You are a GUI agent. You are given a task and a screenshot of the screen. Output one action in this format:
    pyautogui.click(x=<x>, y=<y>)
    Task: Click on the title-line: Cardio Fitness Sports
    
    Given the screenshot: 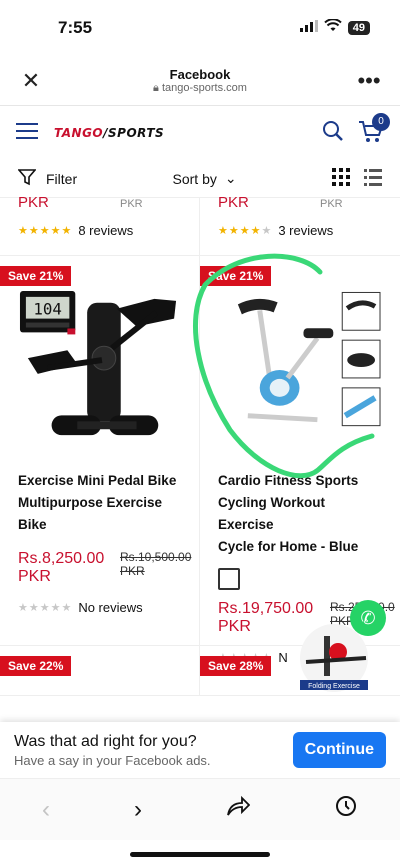 What is the action you would take?
    pyautogui.click(x=288, y=480)
    